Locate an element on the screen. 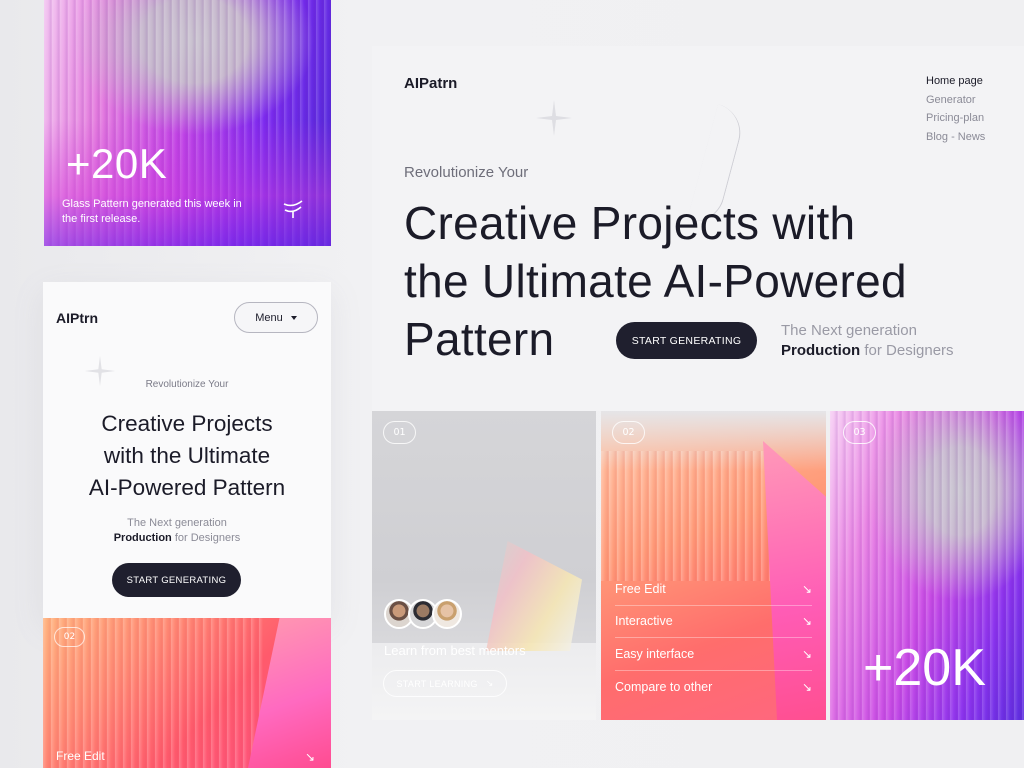 This screenshot has width=1024, height=768. mobile-subtitle-bold: Production is located at coordinates (142, 538).